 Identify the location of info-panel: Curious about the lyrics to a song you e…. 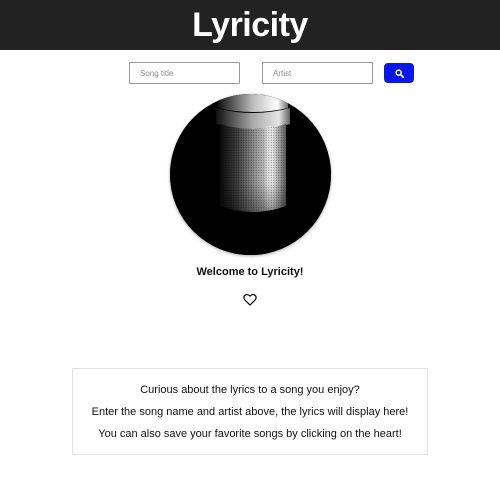
(250, 411).